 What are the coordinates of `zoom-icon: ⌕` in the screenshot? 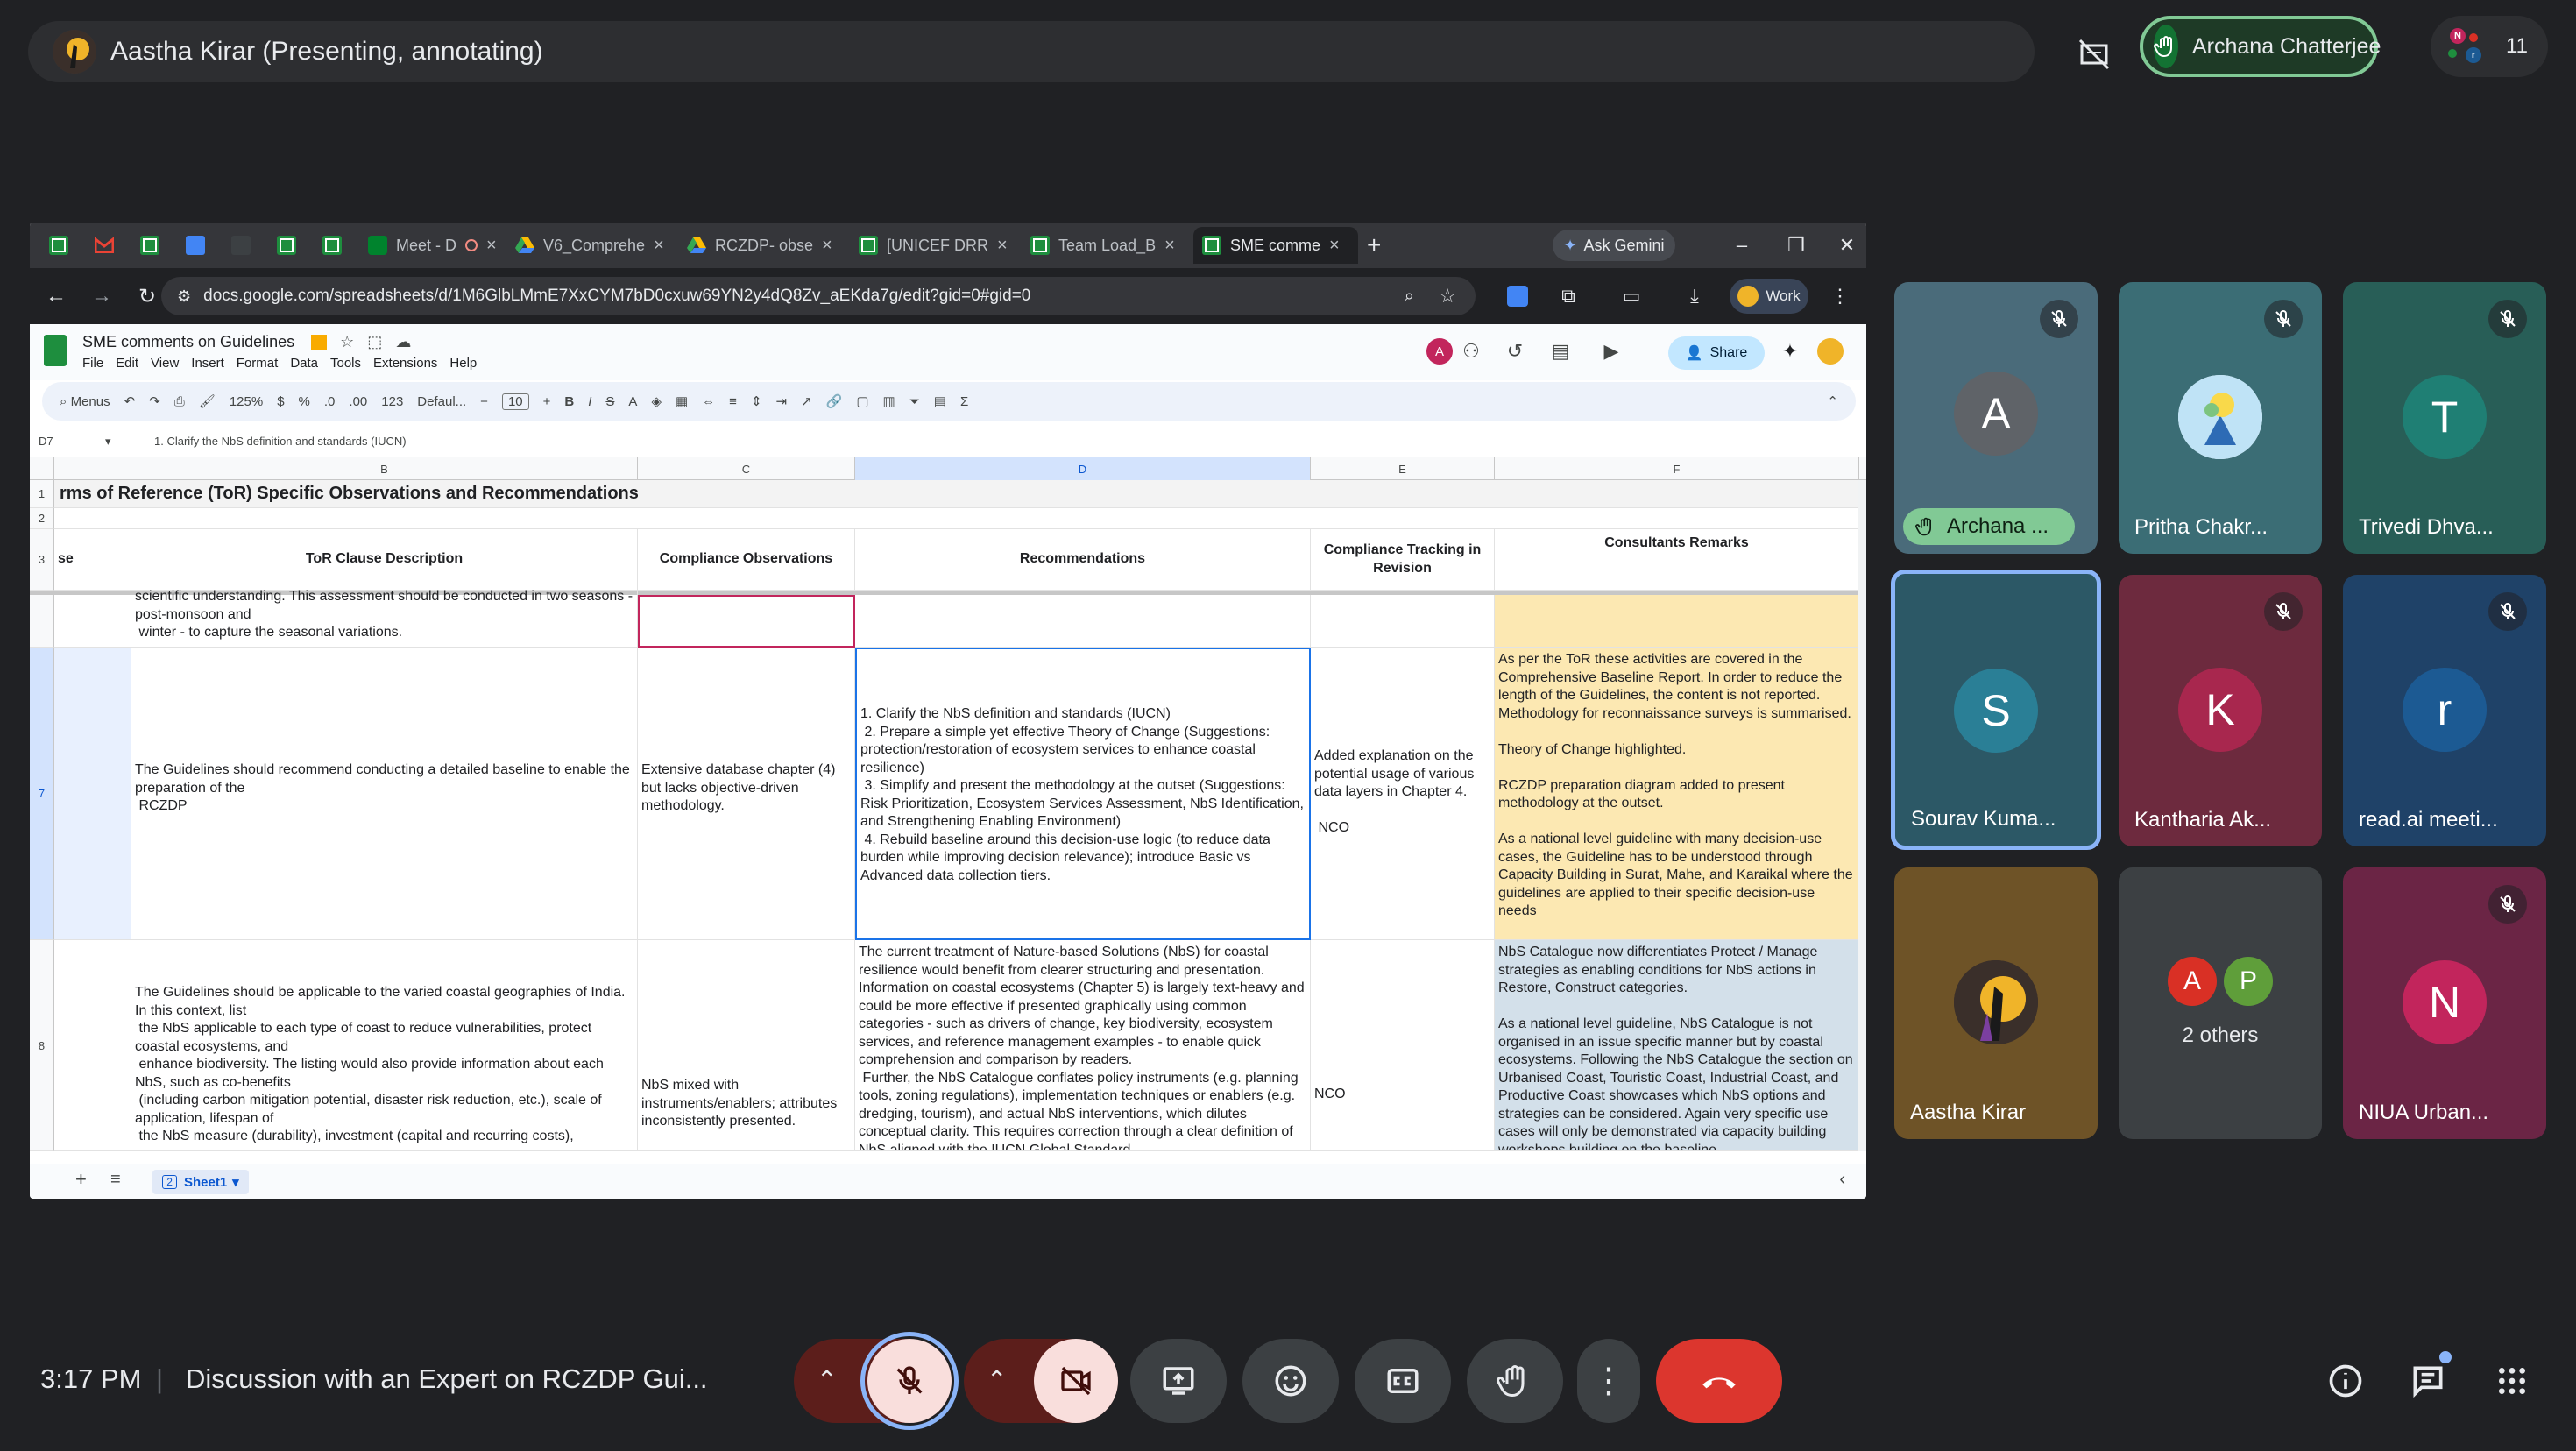 It's located at (1409, 297).